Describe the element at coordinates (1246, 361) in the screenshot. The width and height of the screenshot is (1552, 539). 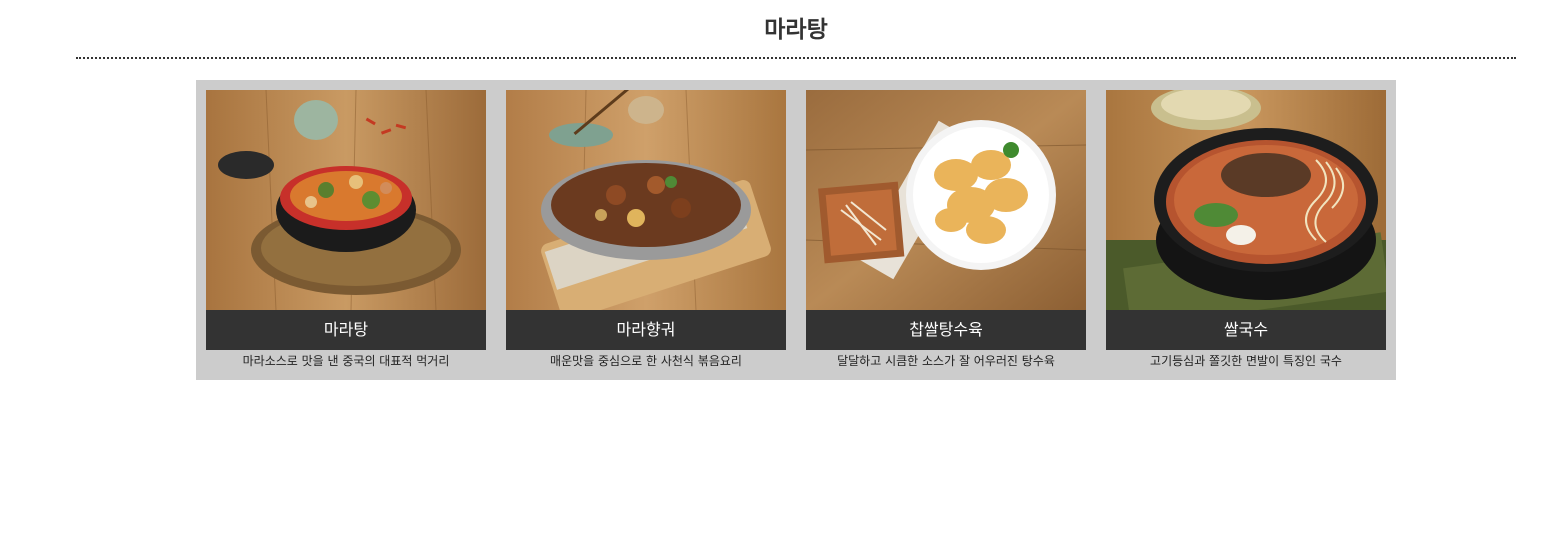
I see `menu-description: 고기등심과 쫄깃한 면발이 특징인 국수` at that location.